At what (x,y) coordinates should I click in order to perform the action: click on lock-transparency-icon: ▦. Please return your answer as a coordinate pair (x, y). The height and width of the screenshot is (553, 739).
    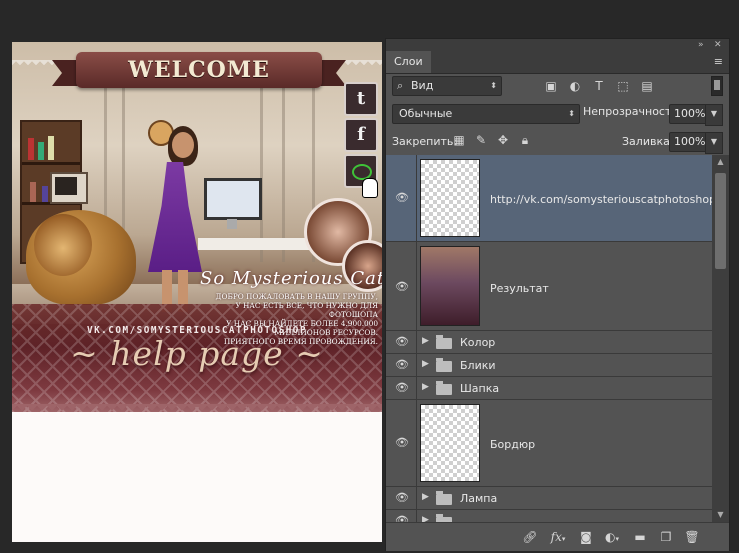
    Looking at the image, I should click on (459, 140).